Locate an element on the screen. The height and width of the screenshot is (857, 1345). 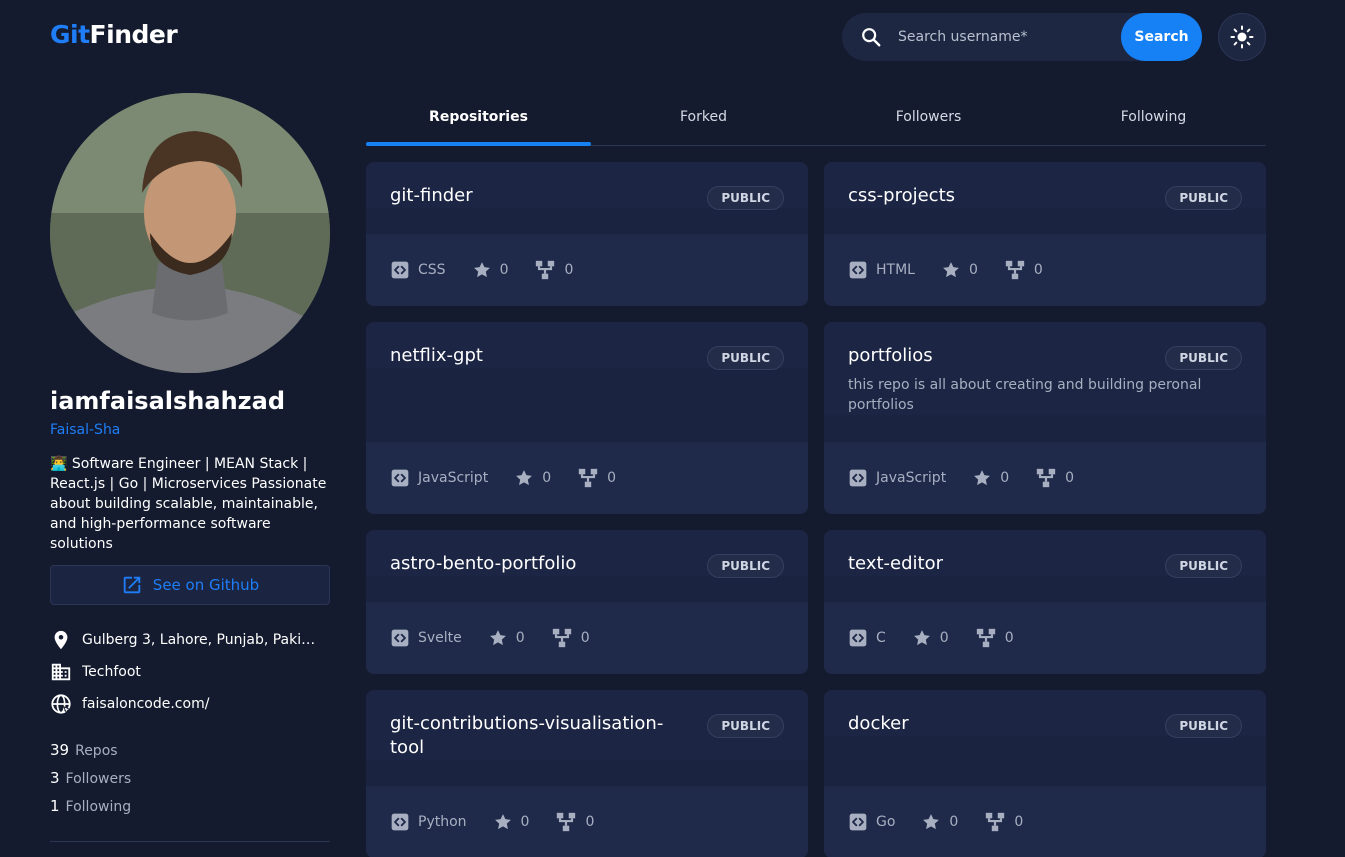
repo-language: HTML is located at coordinates (881, 270).